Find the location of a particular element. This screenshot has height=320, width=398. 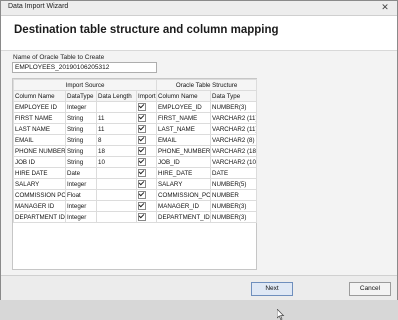

source-length-cell: 18 is located at coordinates (116, 151).